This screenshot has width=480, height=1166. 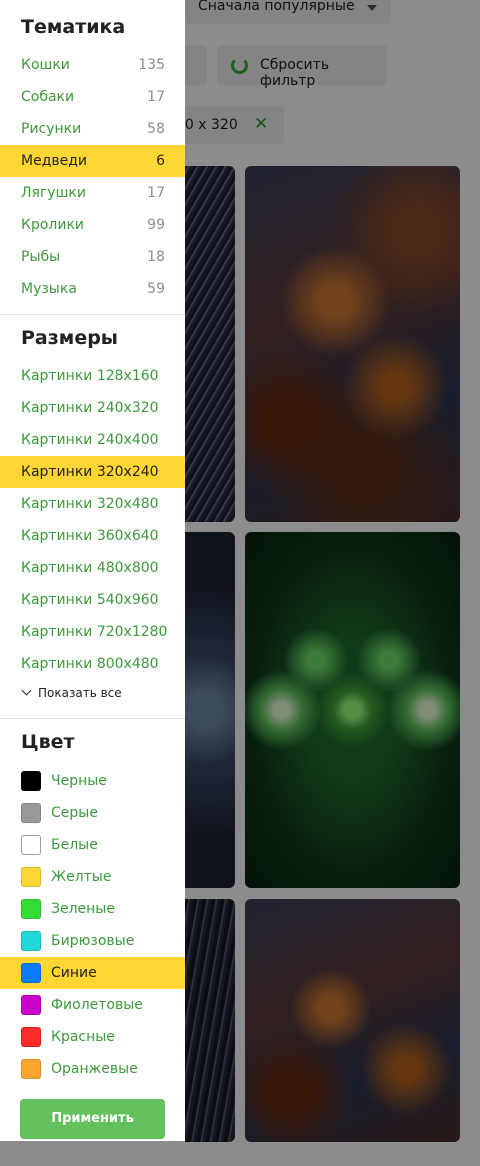 I want to click on size-item: Картинки 240x400, so click(x=92, y=440).